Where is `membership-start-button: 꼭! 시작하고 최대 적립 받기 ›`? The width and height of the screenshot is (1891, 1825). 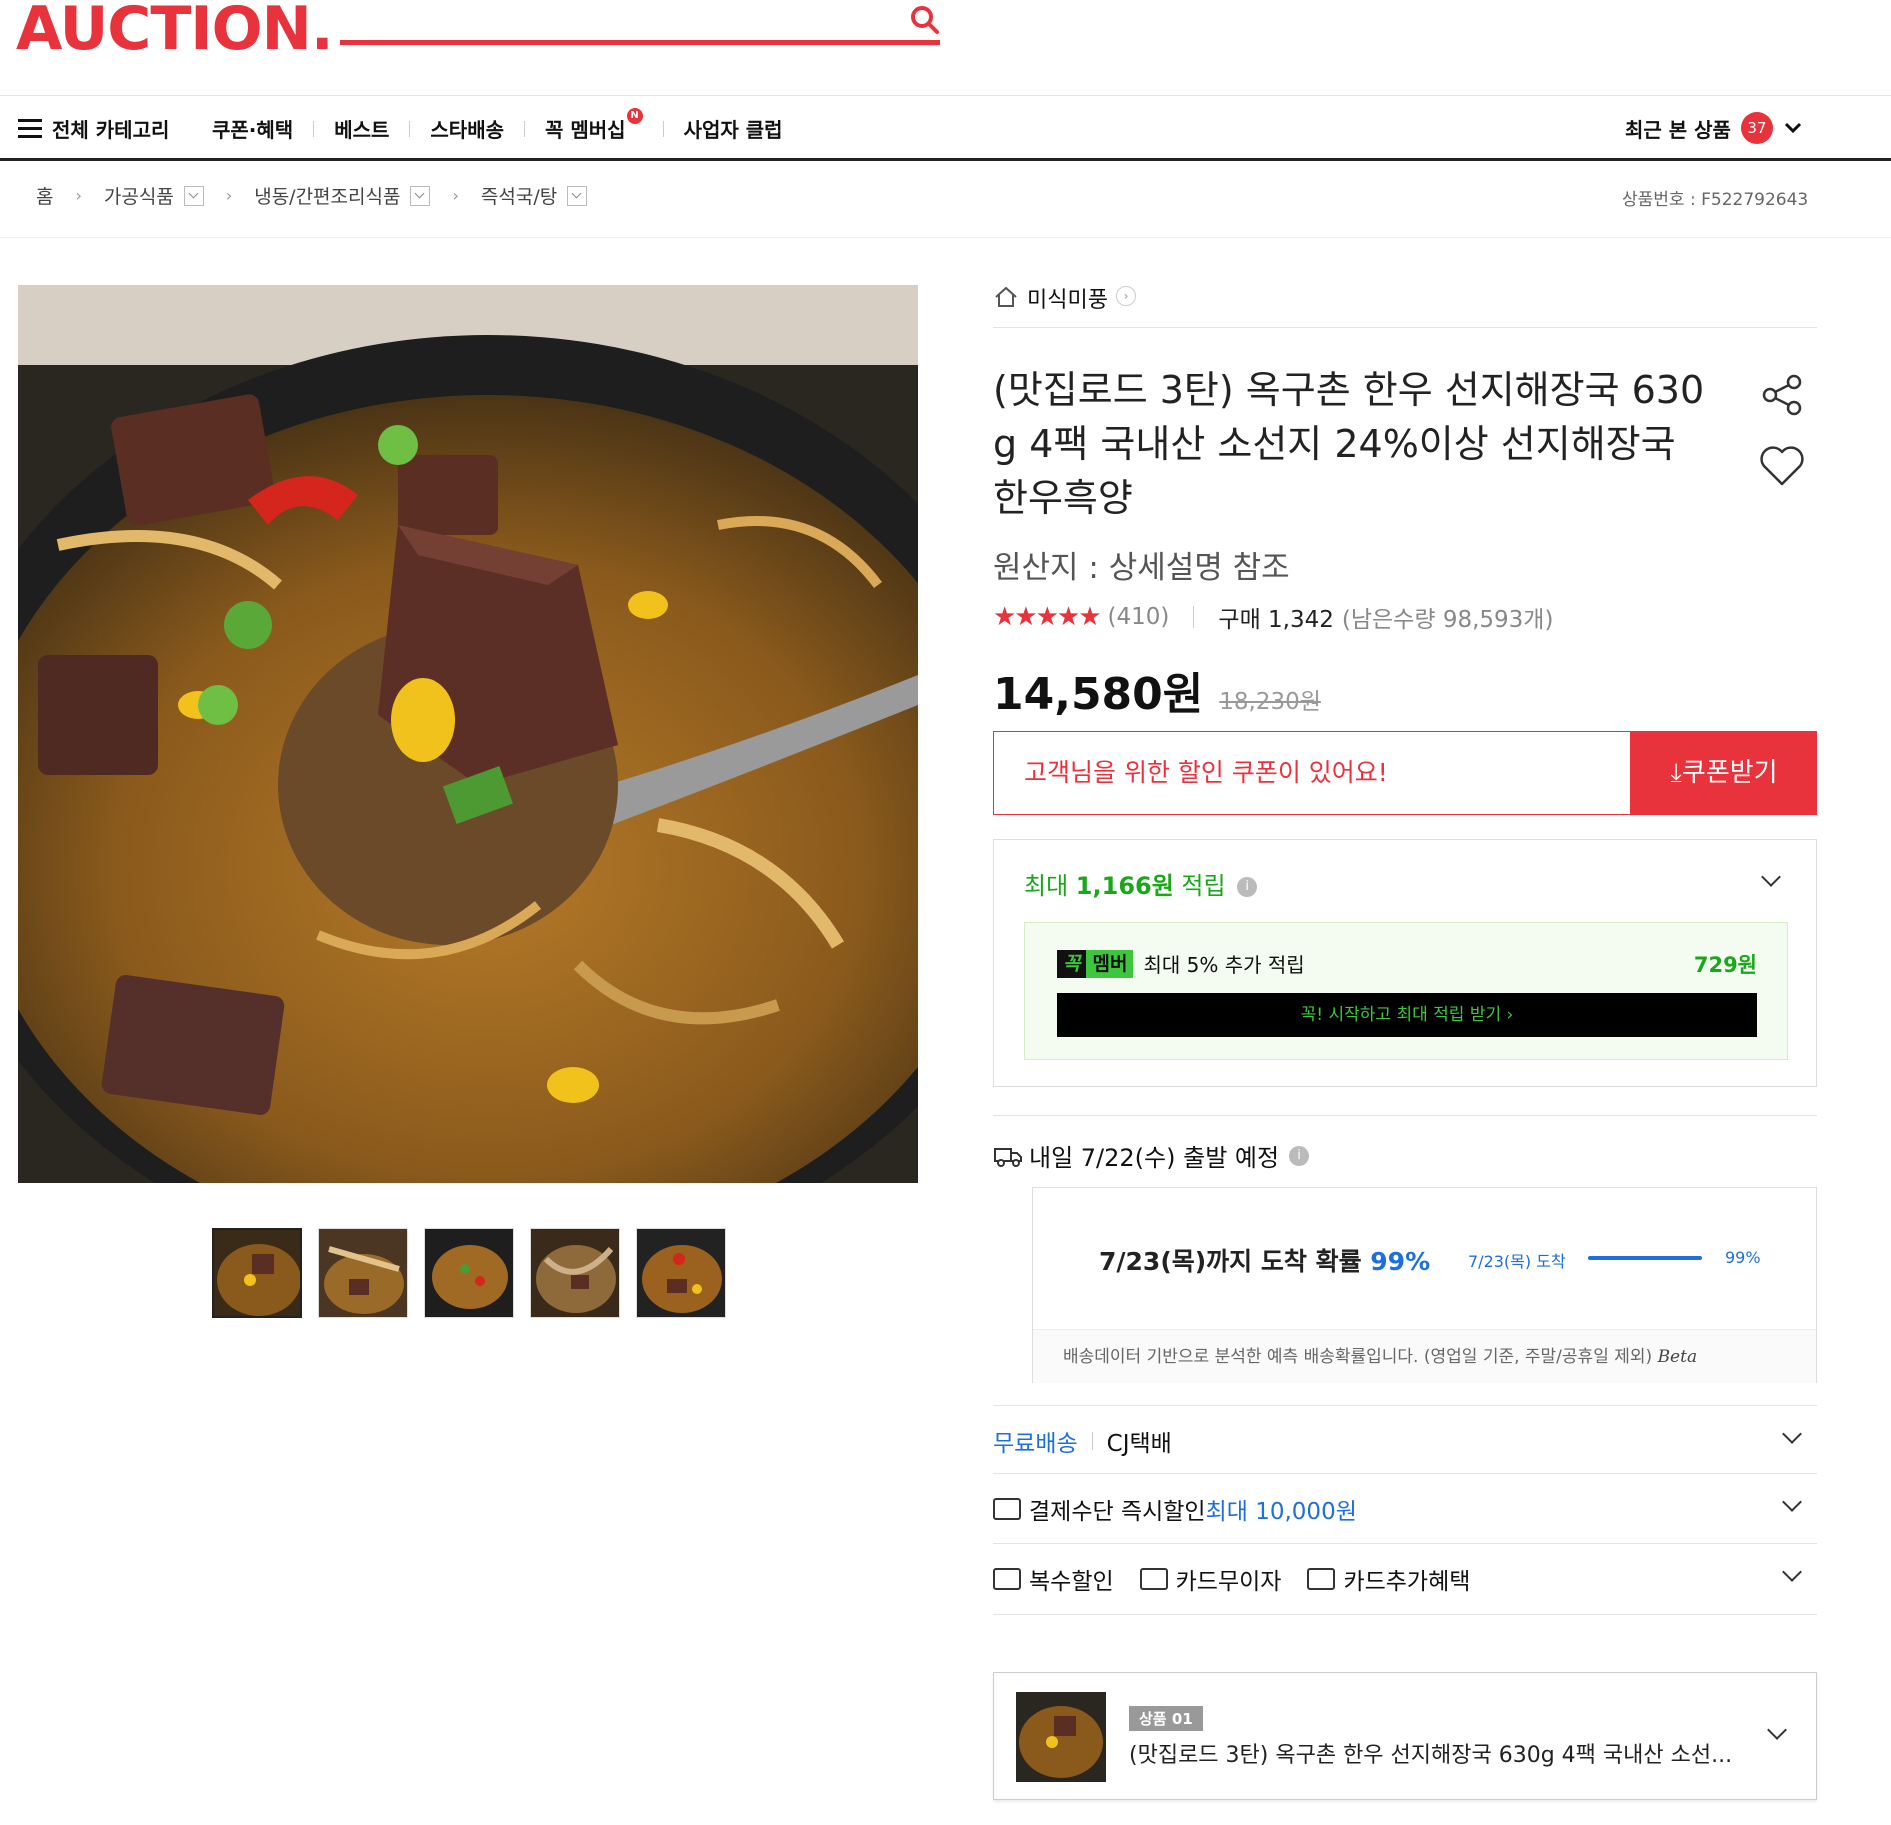 membership-start-button: 꼭! 시작하고 최대 적립 받기 › is located at coordinates (1407, 1015).